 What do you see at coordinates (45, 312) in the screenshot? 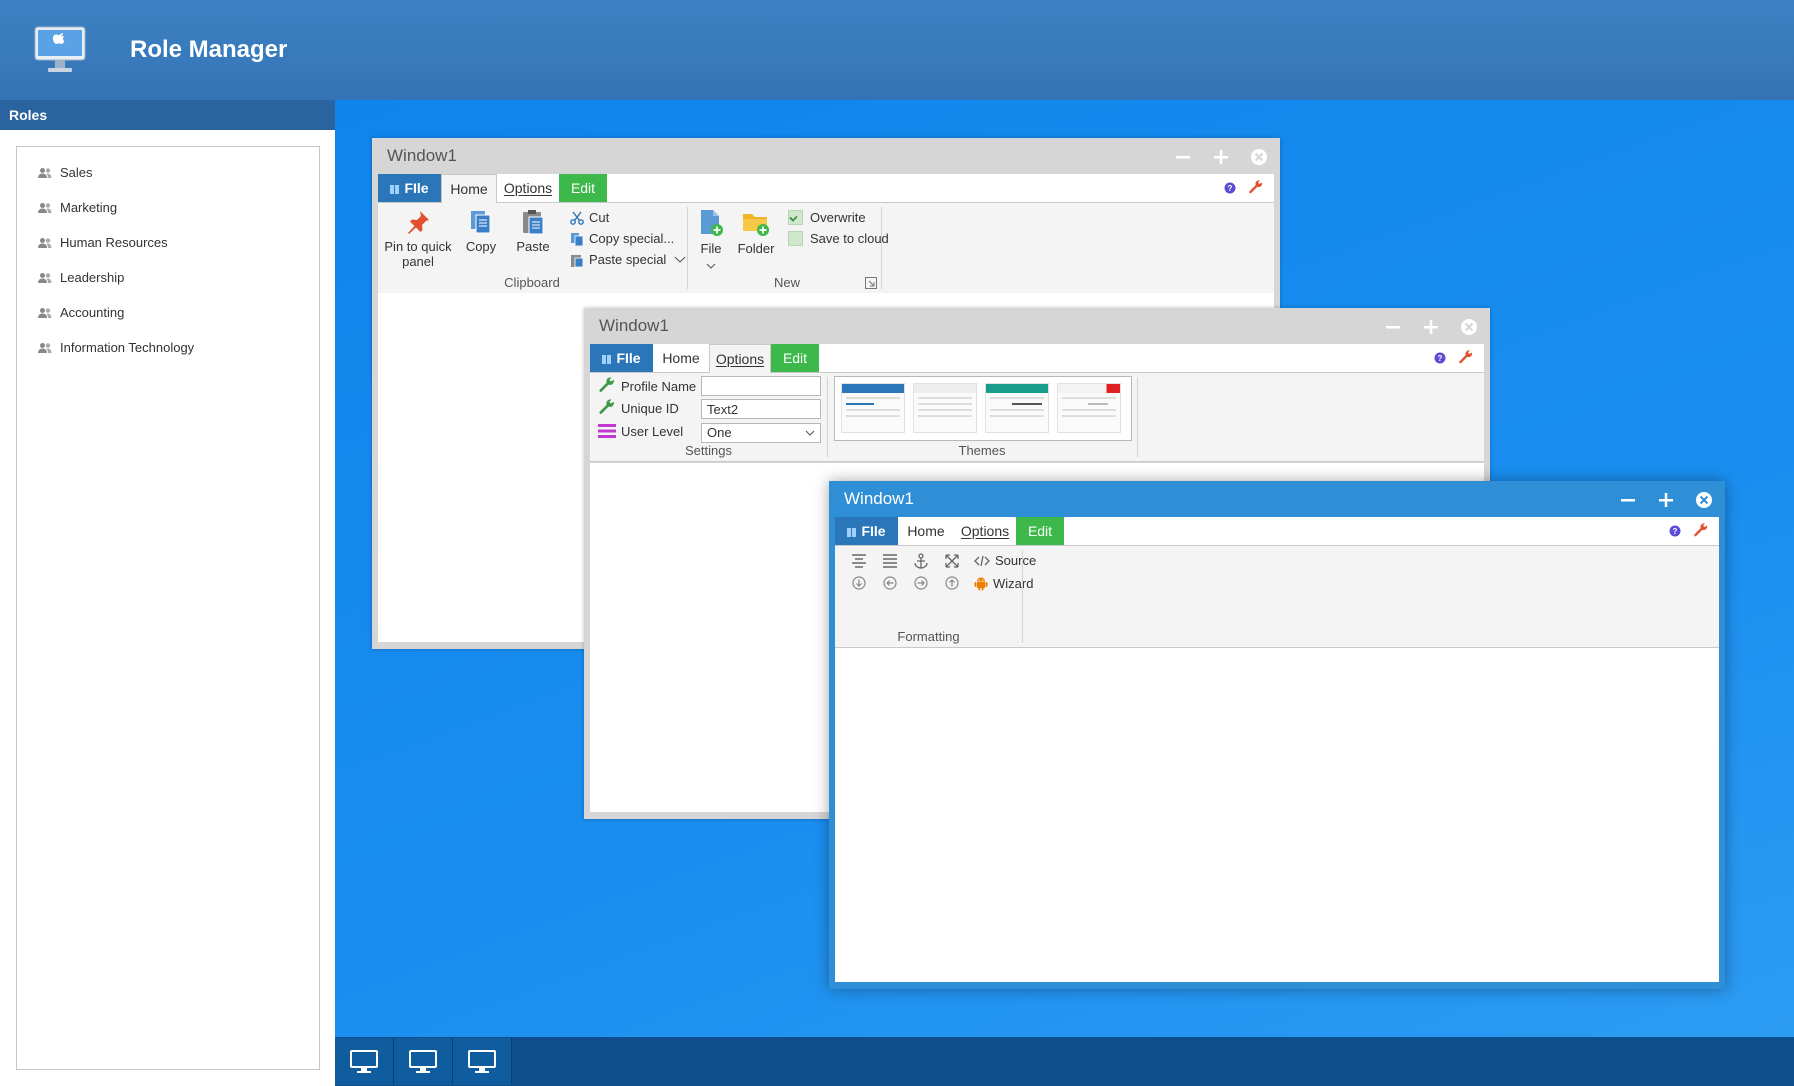
I see `users-icon` at bounding box center [45, 312].